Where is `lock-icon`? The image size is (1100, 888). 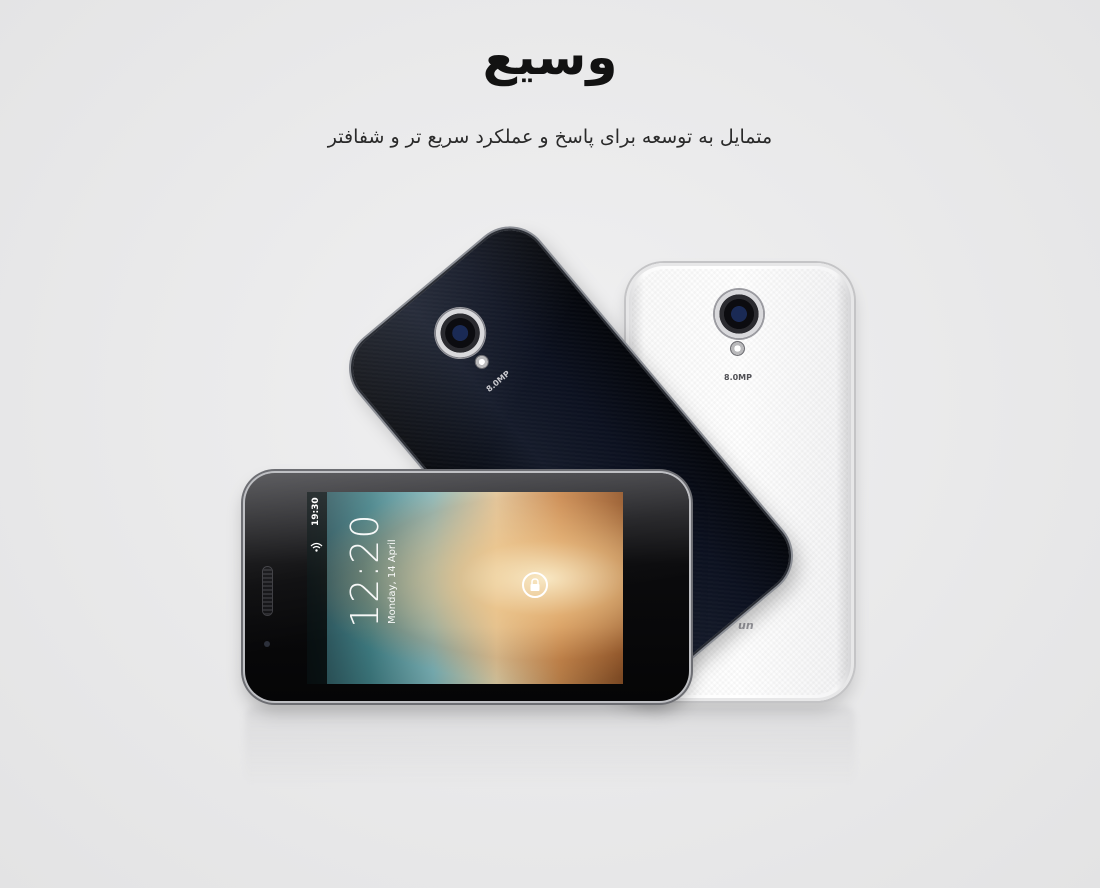
lock-icon is located at coordinates (535, 585).